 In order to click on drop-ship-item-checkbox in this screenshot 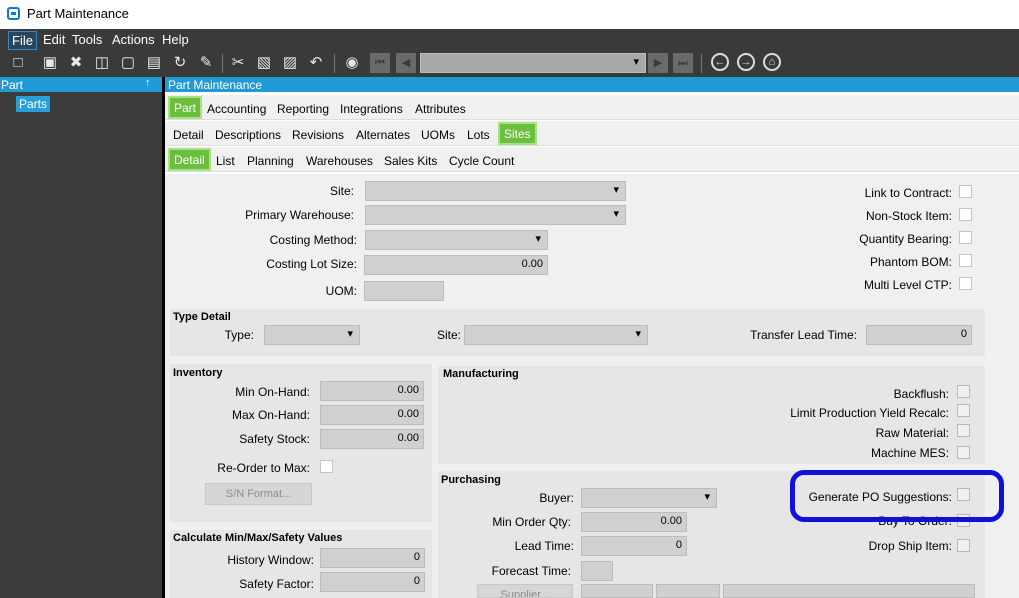, I will do `click(963, 545)`.